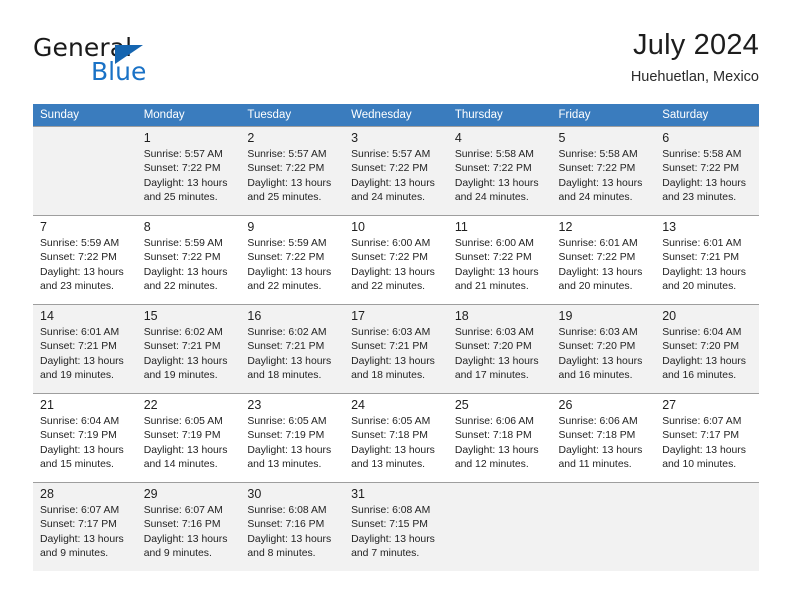 This screenshot has height=612, width=792. What do you see at coordinates (43, 227) in the screenshot?
I see `day-number: 7` at bounding box center [43, 227].